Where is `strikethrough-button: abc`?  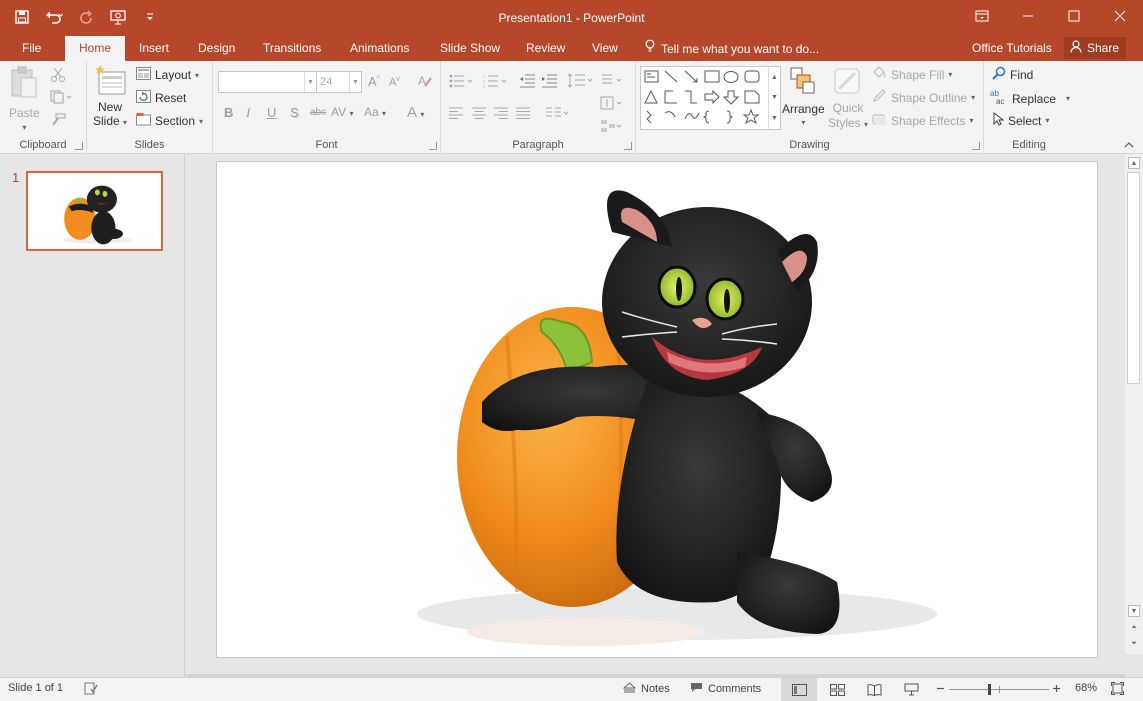 strikethrough-button: abc is located at coordinates (318, 112).